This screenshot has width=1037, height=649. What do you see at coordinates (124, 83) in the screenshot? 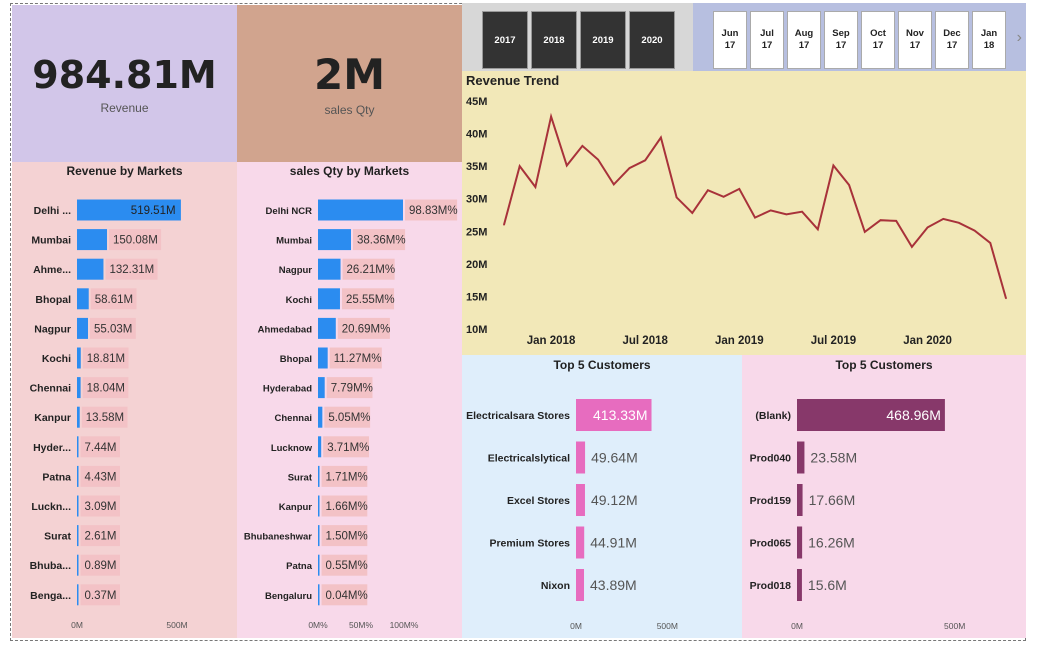
I see `revenue-card: 984.81M Revenue` at bounding box center [124, 83].